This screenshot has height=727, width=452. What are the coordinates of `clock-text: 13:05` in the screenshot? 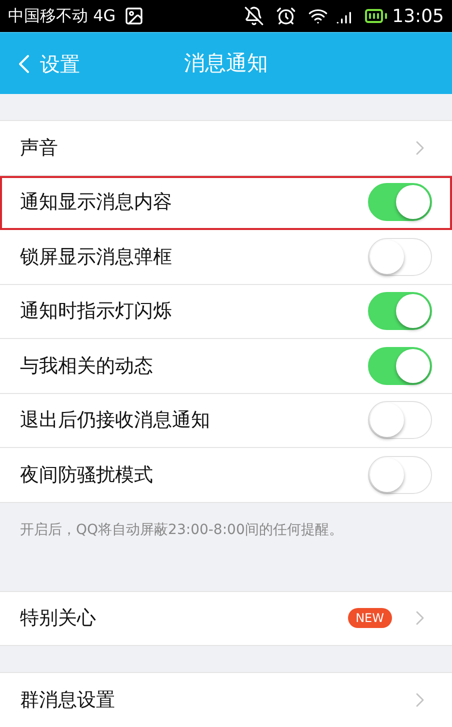 It's located at (418, 16).